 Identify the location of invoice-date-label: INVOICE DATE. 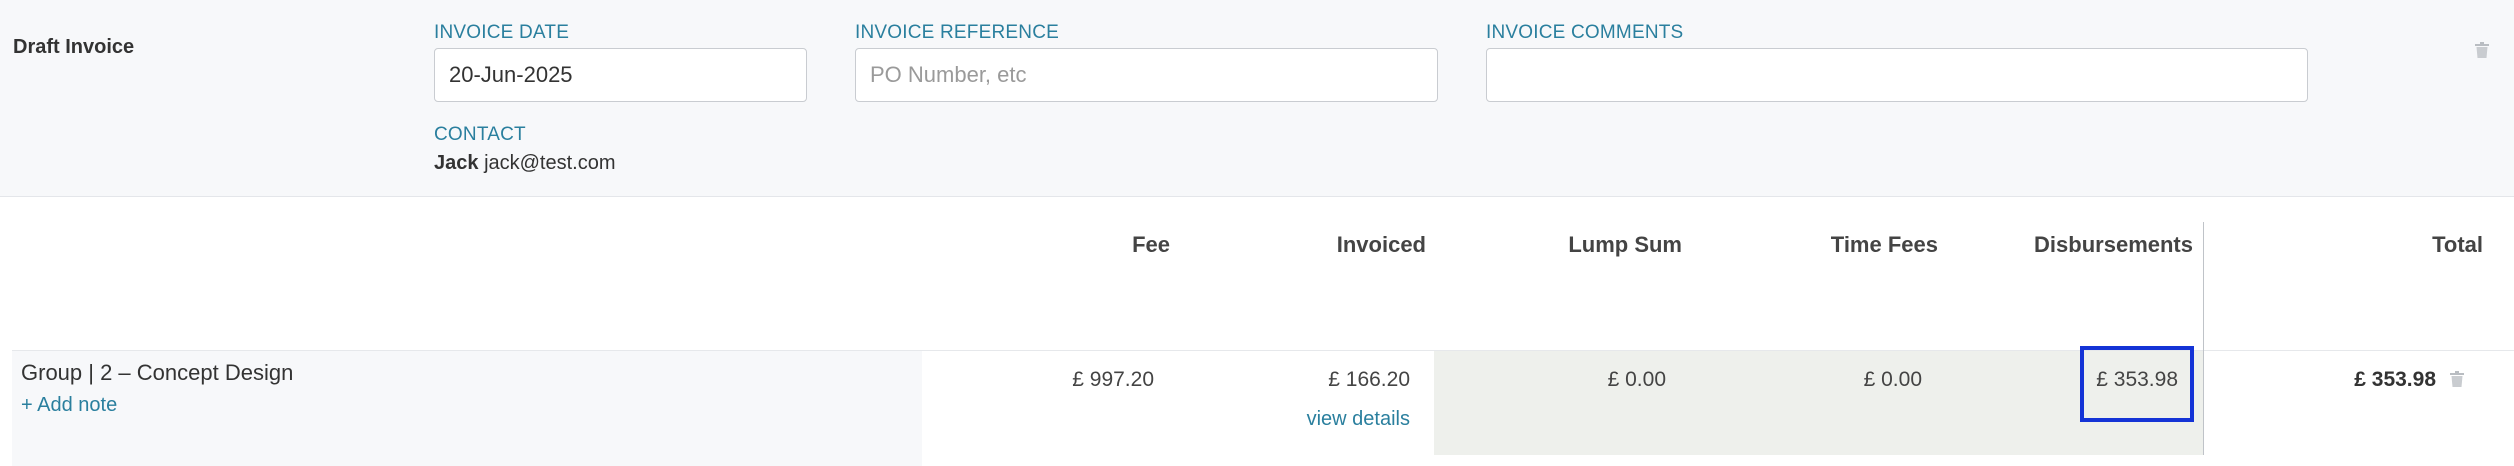
(502, 32).